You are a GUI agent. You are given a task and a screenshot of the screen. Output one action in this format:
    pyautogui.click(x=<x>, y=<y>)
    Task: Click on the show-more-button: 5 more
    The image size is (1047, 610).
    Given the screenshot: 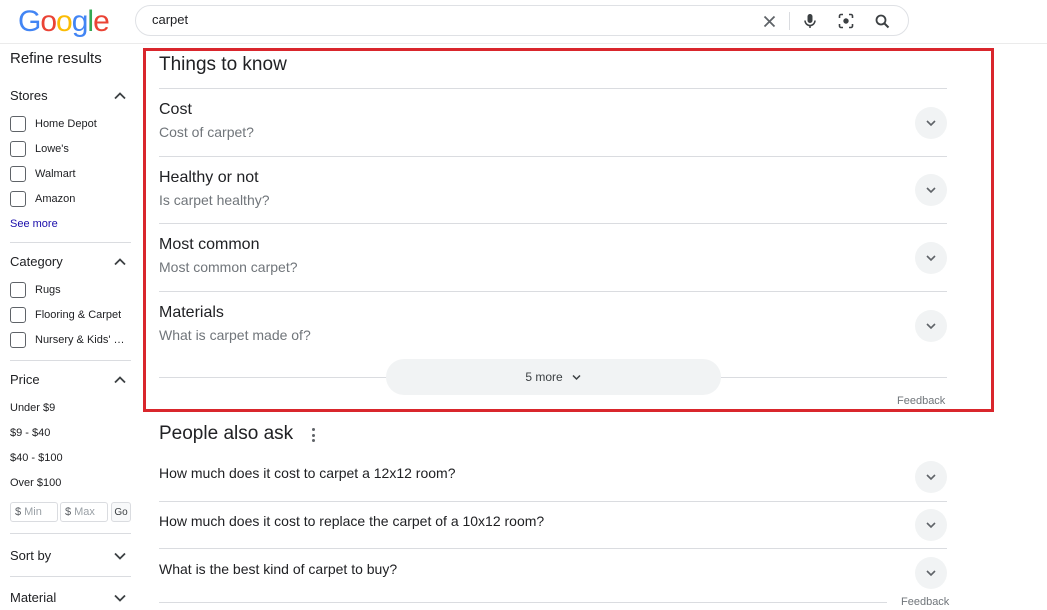 What is the action you would take?
    pyautogui.click(x=553, y=377)
    